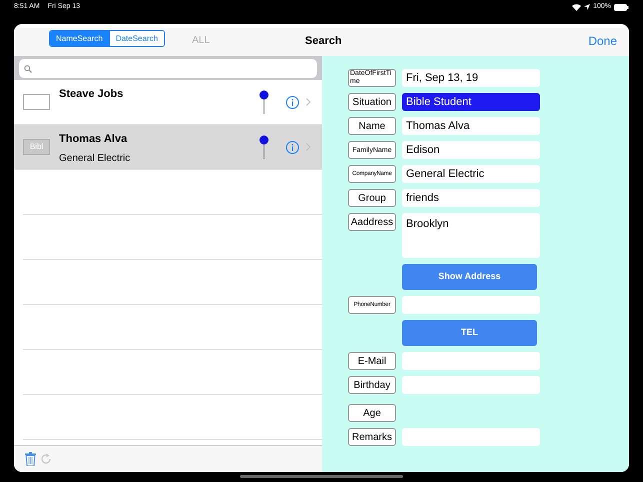  Describe the element at coordinates (93, 139) in the screenshot. I see `contact-name: Thomas Alva` at that location.